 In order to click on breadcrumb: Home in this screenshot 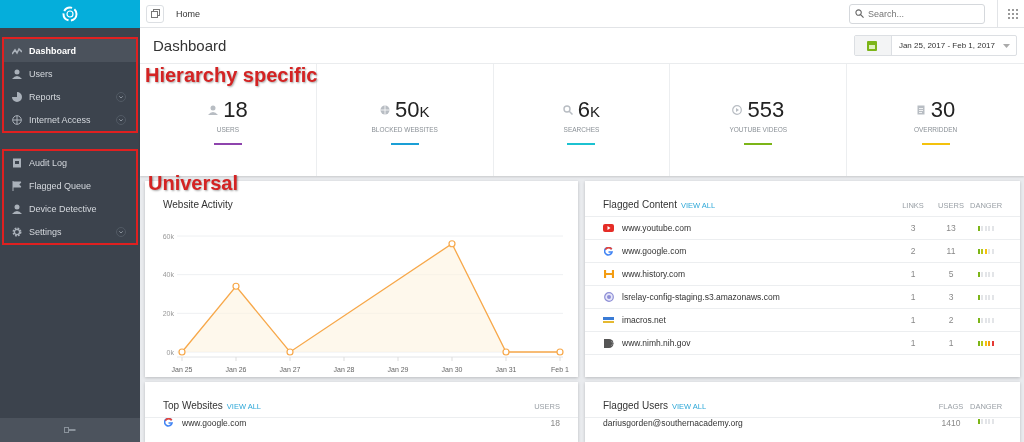, I will do `click(188, 13)`.